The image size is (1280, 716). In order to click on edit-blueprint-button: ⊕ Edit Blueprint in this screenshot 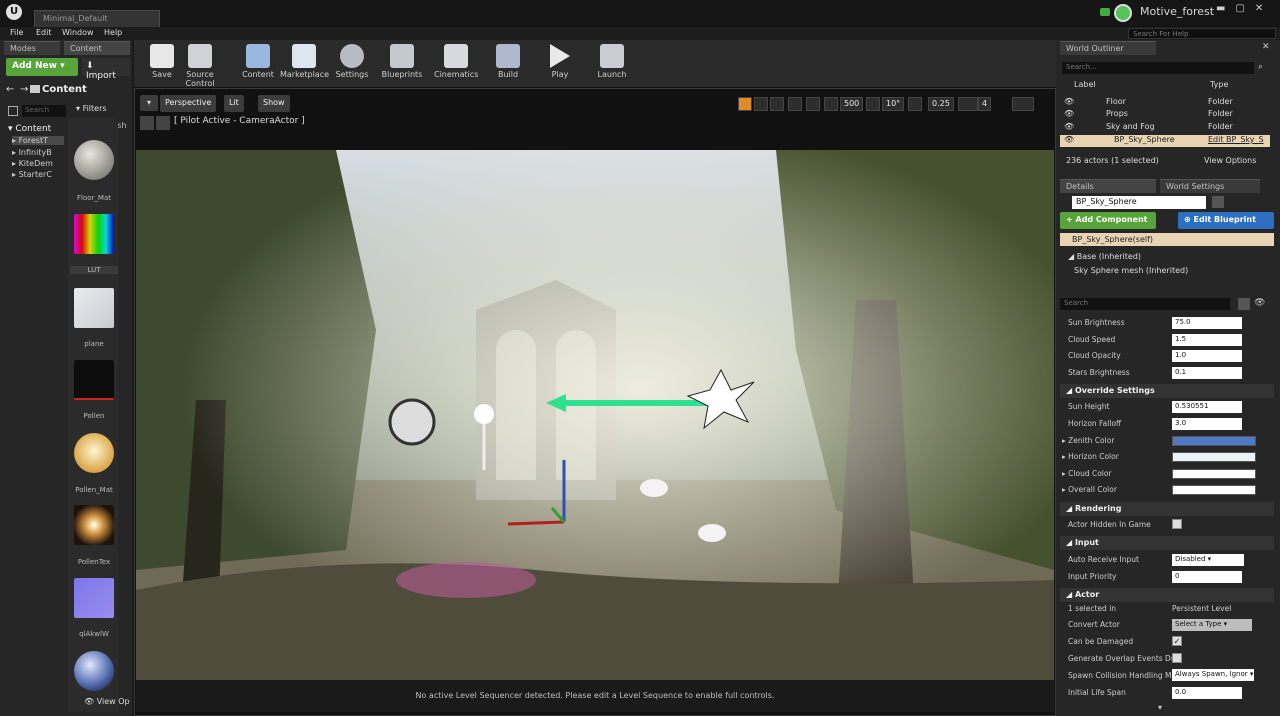, I will do `click(1226, 220)`.